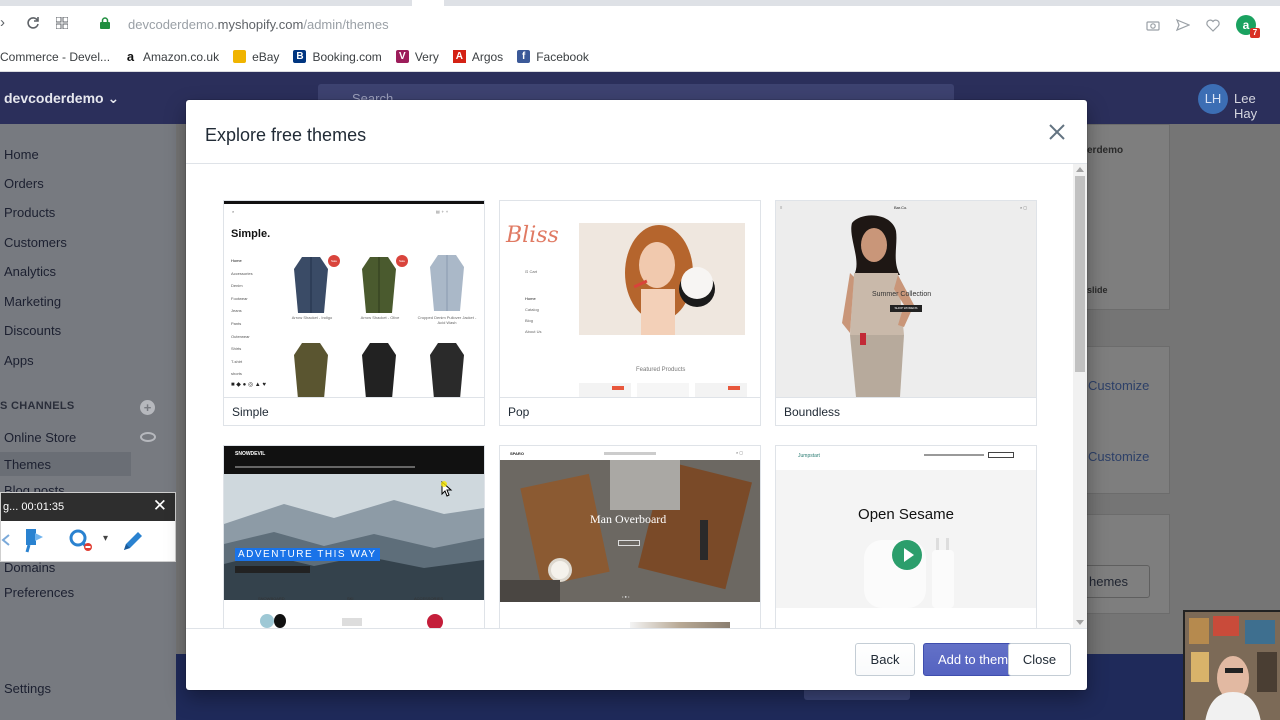  I want to click on sidebar-item-analytics: Analytics, so click(30, 271).